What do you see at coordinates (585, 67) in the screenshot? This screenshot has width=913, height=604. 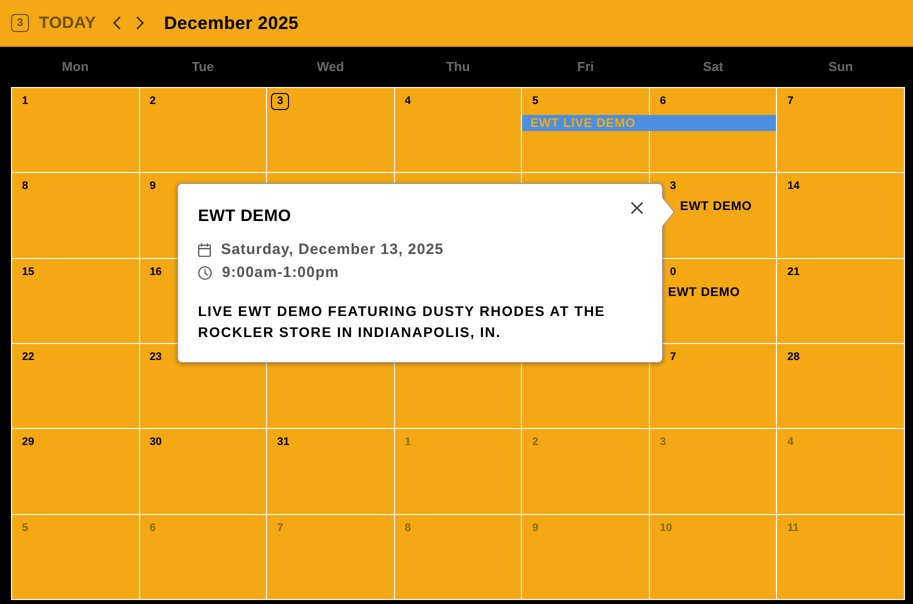 I see `weekday-label: Fri` at bounding box center [585, 67].